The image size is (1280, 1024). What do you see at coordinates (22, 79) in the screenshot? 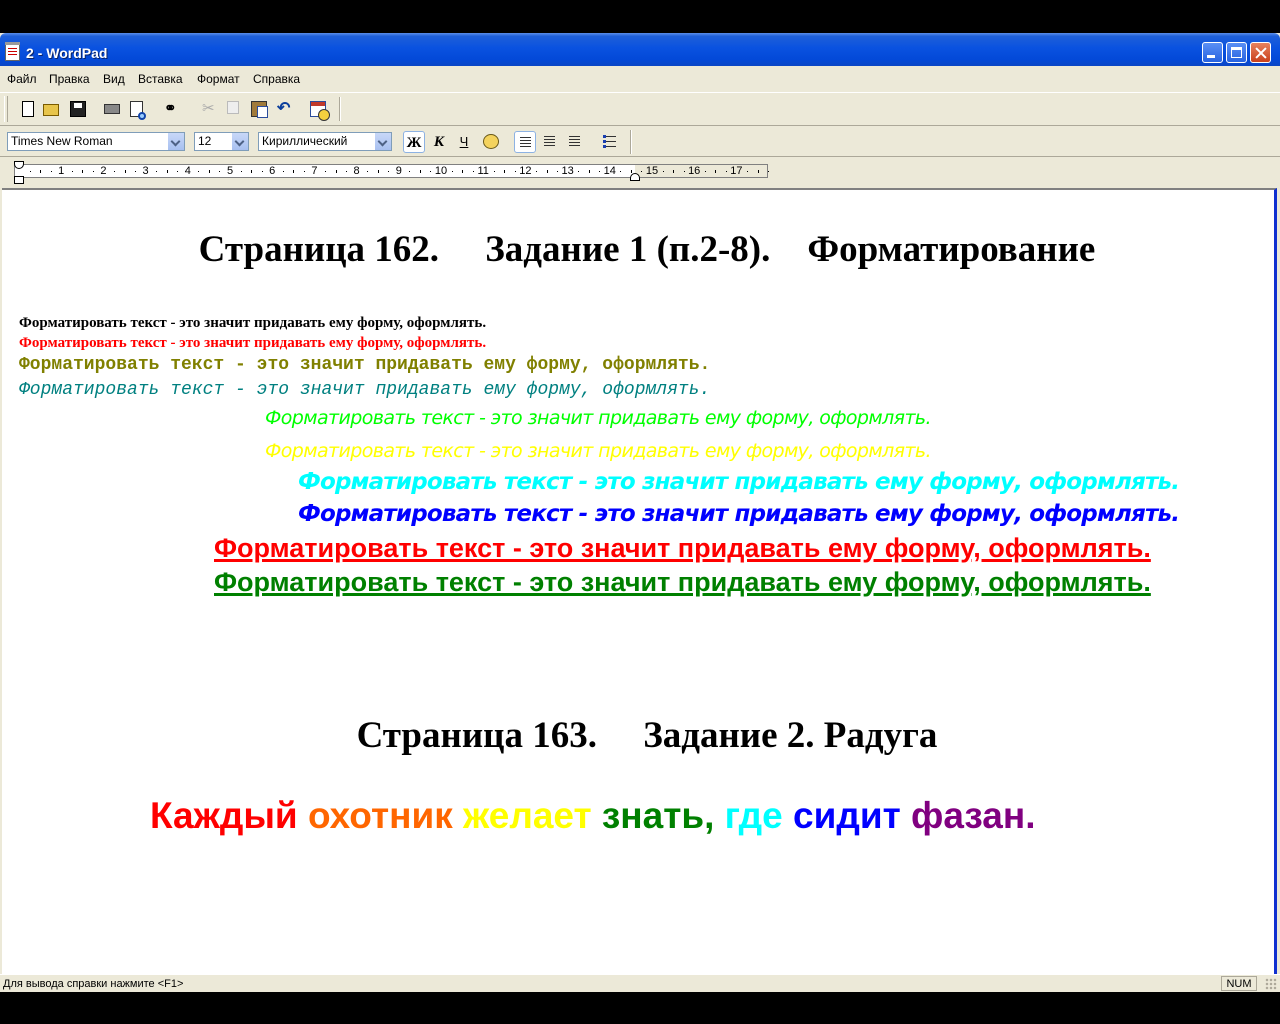
I see `menu-file: Файл` at bounding box center [22, 79].